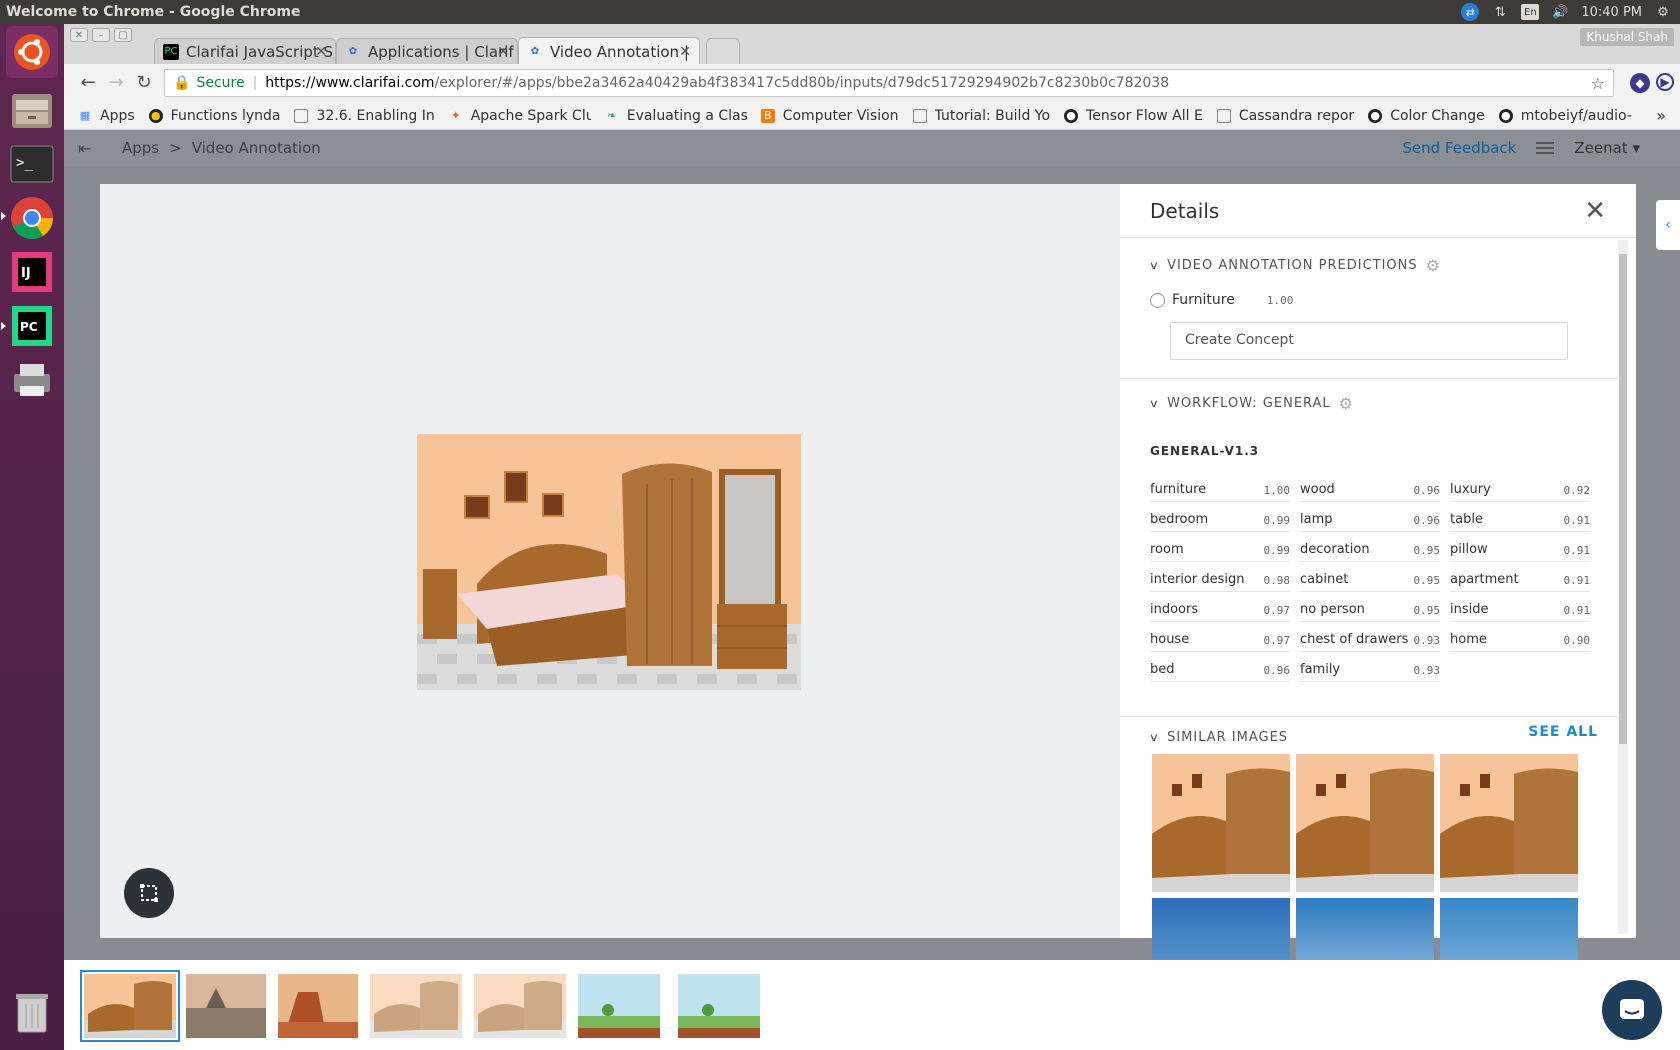 The width and height of the screenshot is (1680, 1050). Describe the element at coordinates (116, 83) in the screenshot. I see `forward-arrow-icon: →` at that location.